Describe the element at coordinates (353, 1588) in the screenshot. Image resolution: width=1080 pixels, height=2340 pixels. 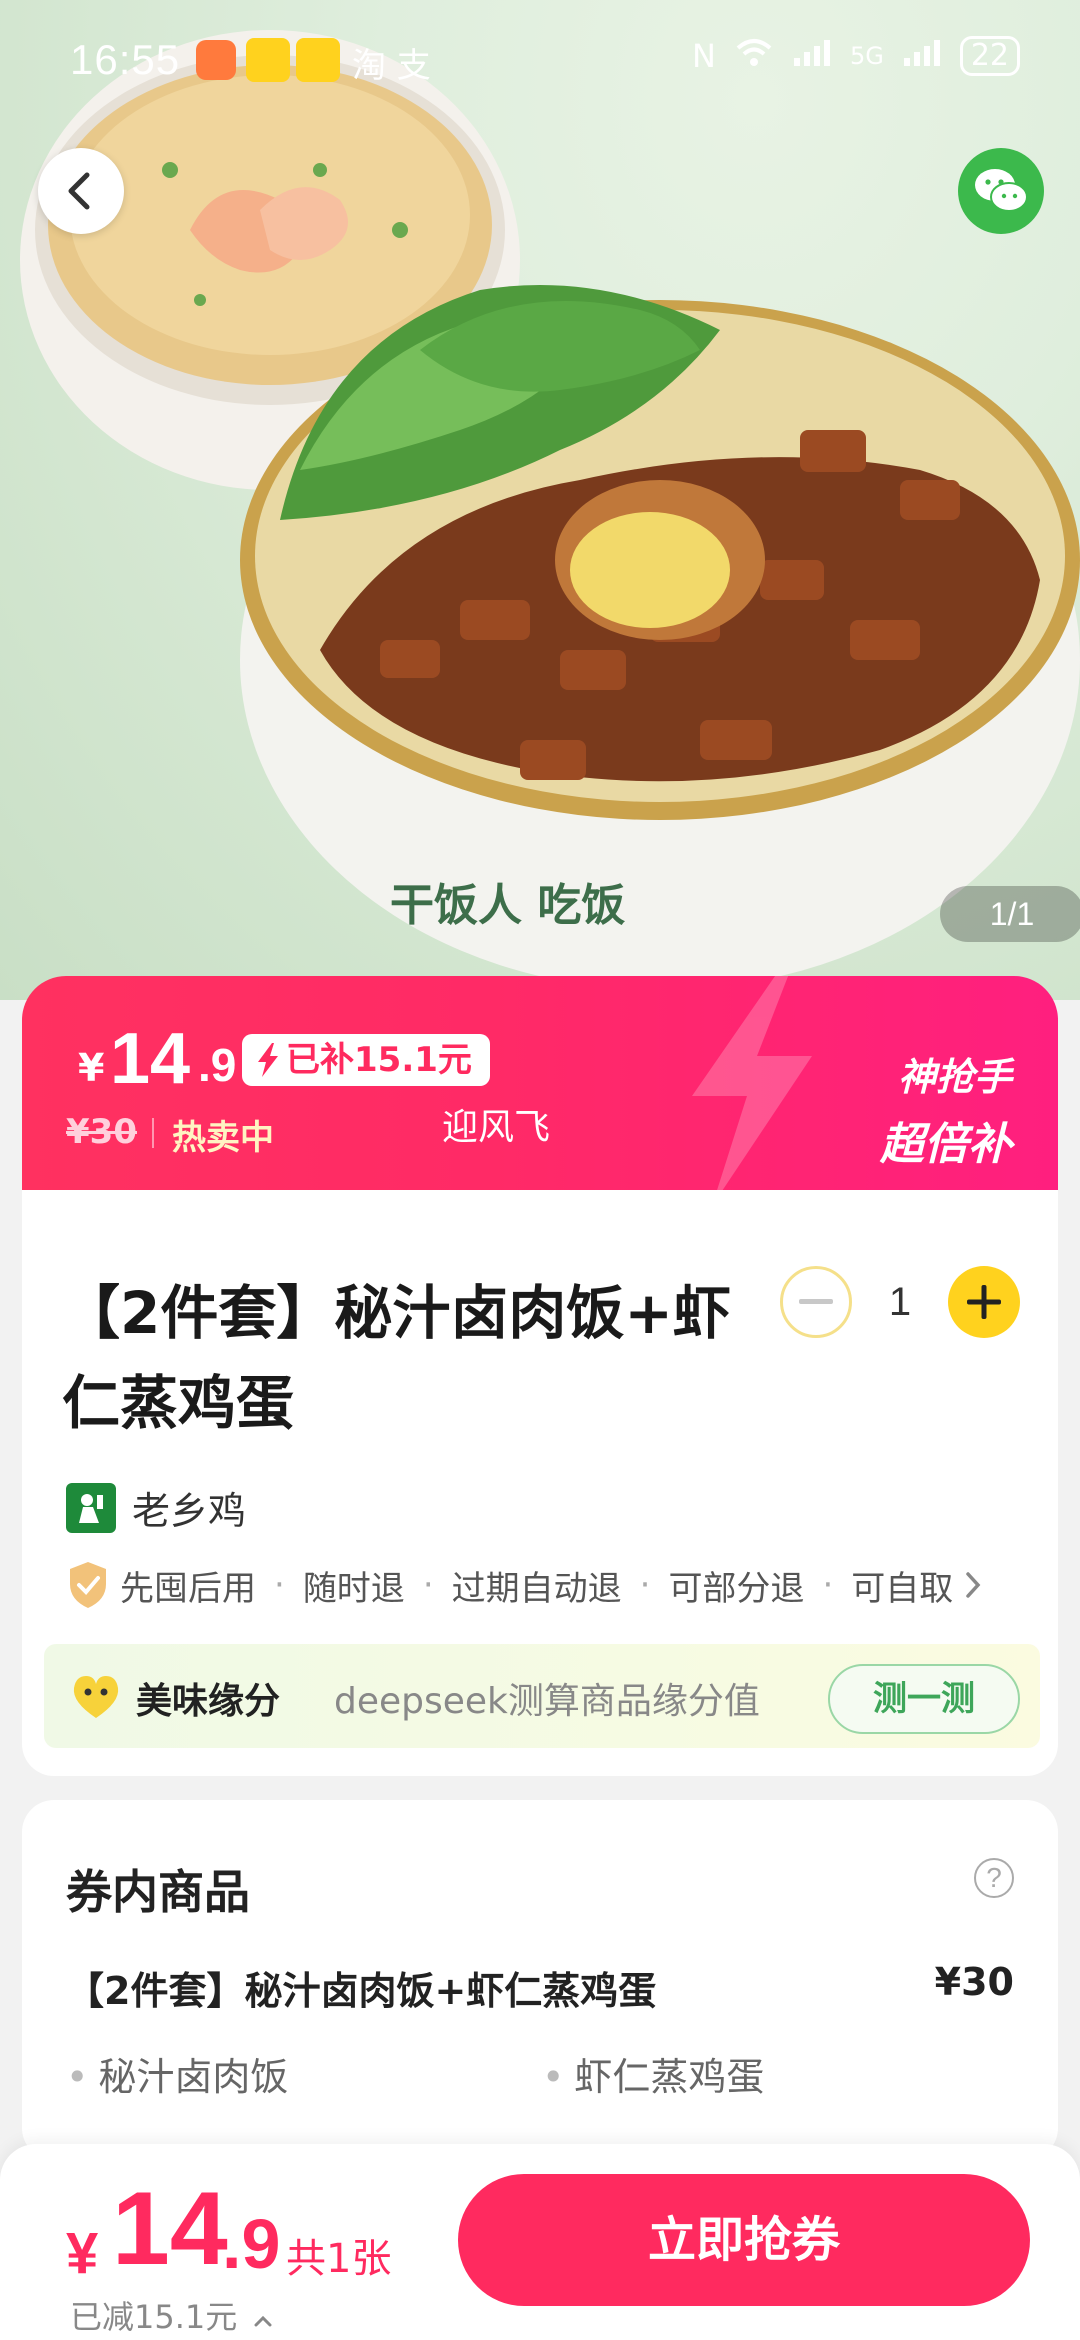
I see `tag-item: 随时退` at that location.